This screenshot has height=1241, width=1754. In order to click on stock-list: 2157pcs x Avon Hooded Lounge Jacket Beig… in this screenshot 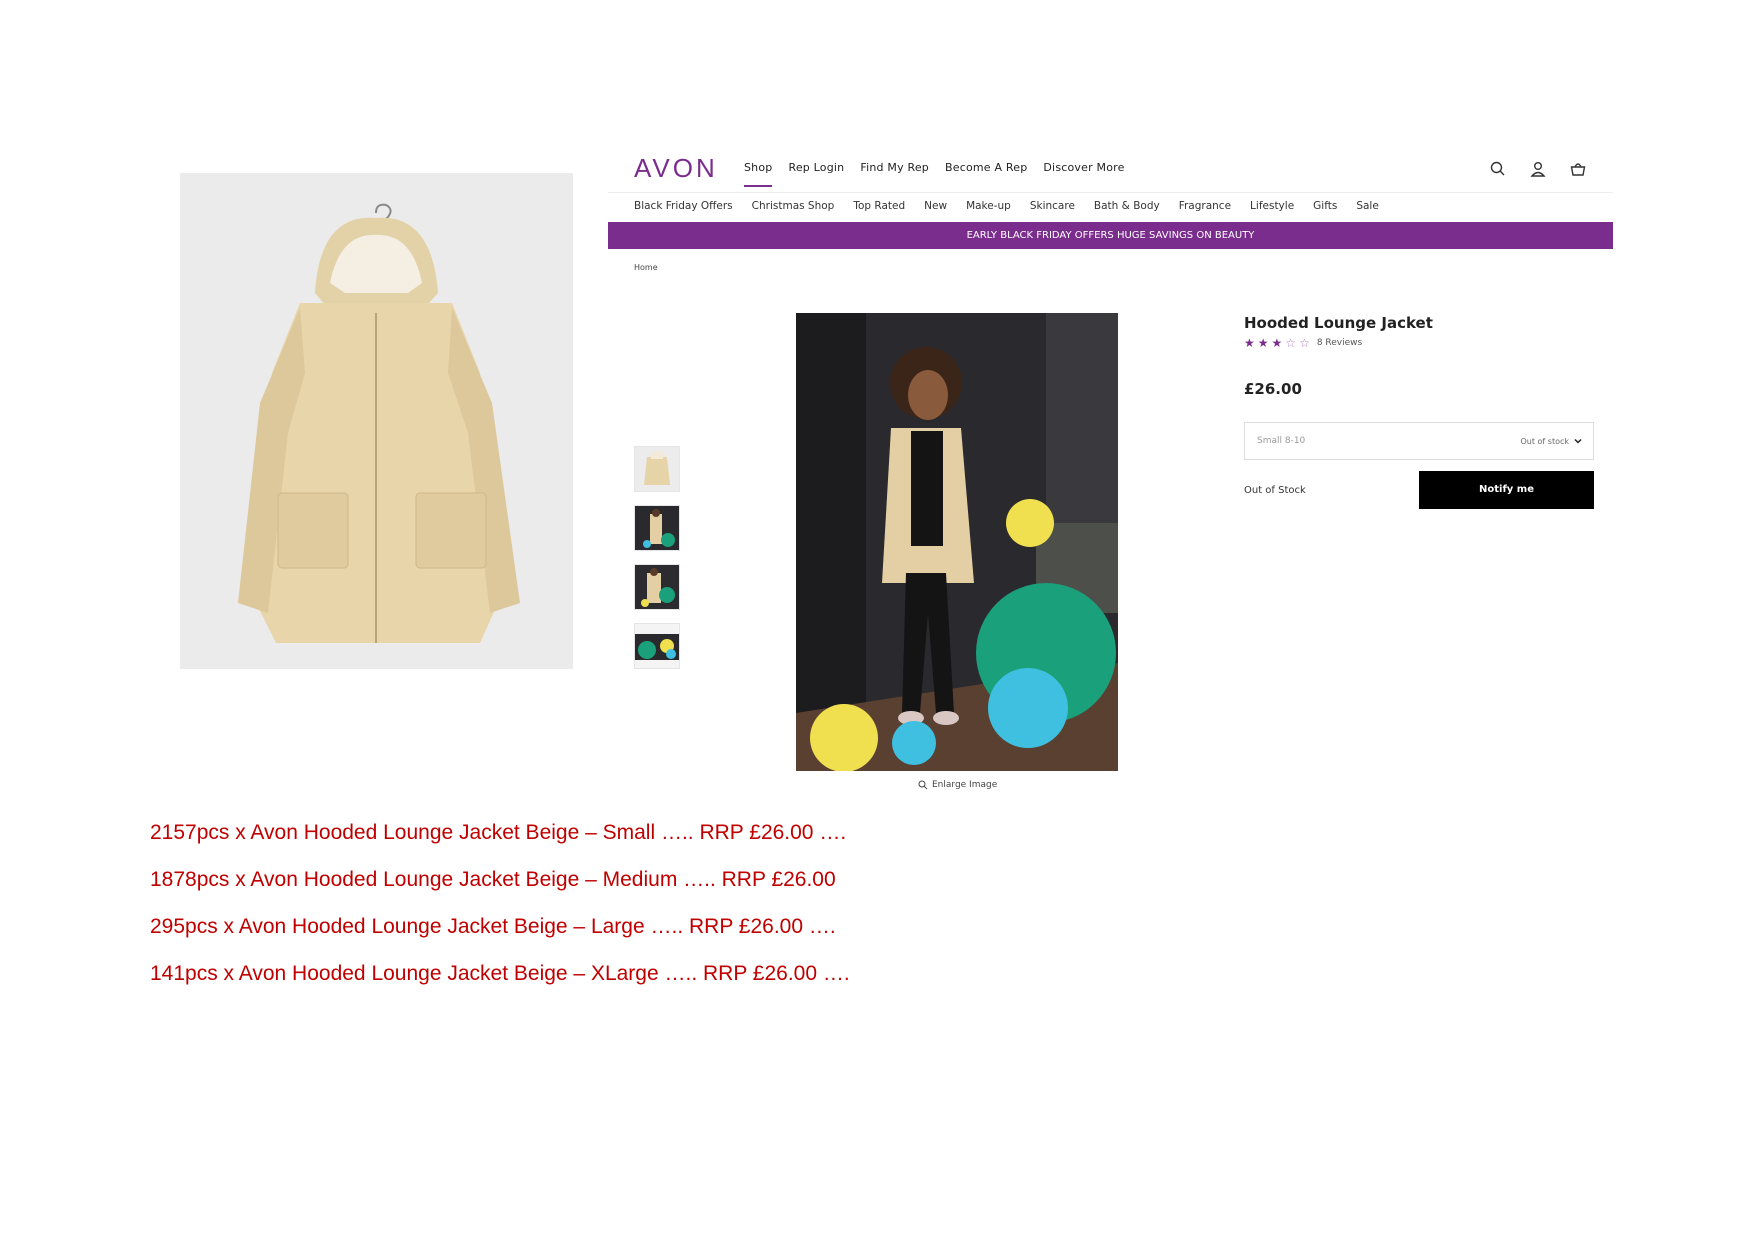, I will do `click(500, 912)`.